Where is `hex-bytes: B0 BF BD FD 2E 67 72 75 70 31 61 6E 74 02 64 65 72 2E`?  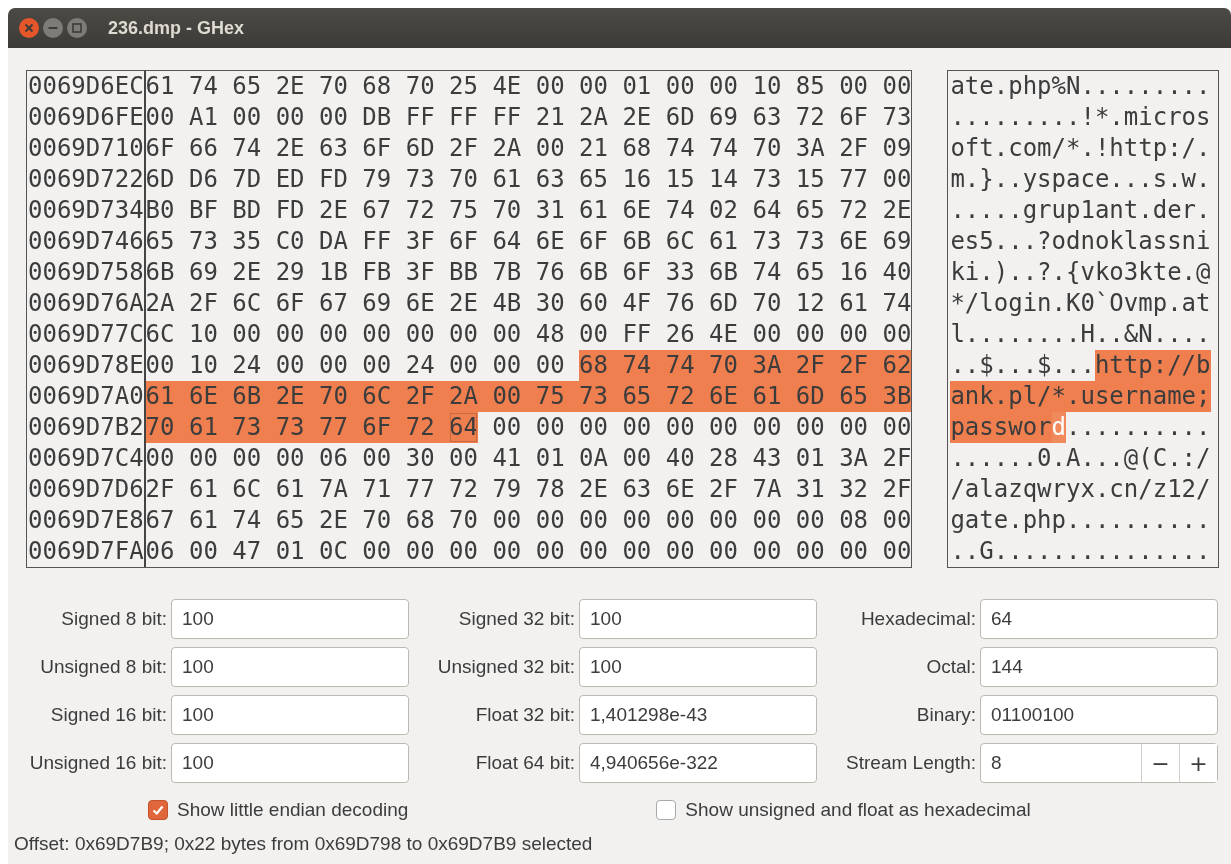
hex-bytes: B0 BF BD FD 2E 67 72 75 70 31 61 6E 74 02 64 65 72 2E is located at coordinates (528, 210).